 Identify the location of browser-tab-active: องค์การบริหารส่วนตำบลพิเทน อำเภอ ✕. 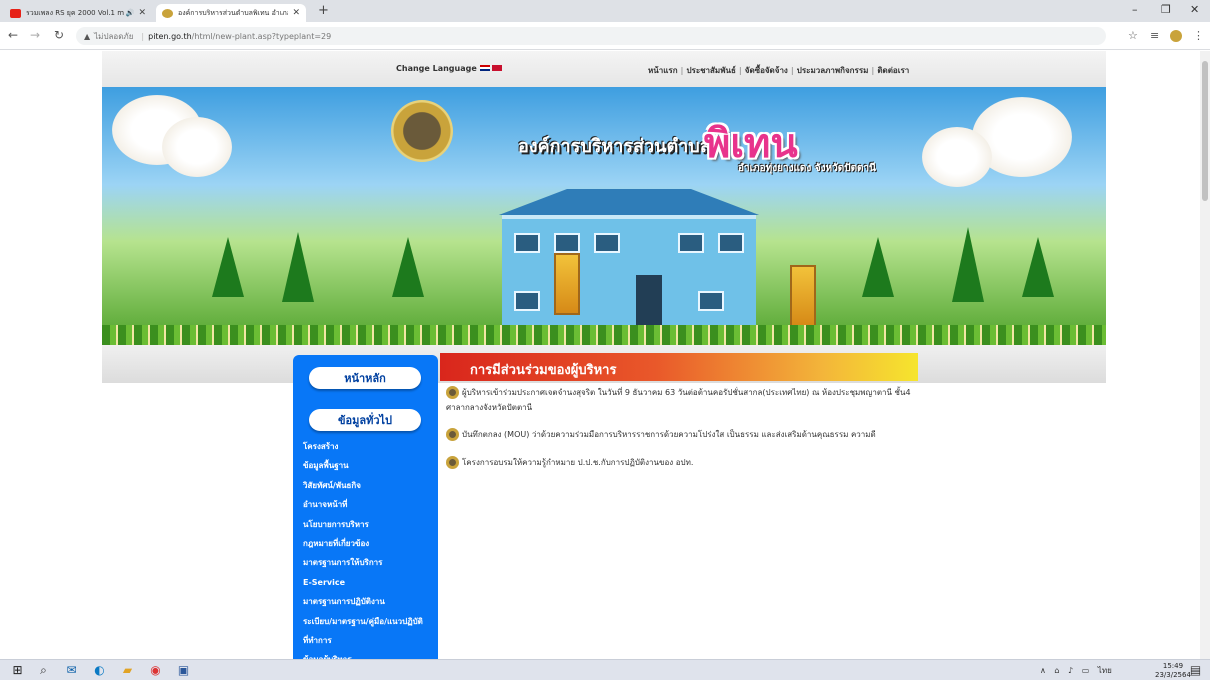
(231, 13).